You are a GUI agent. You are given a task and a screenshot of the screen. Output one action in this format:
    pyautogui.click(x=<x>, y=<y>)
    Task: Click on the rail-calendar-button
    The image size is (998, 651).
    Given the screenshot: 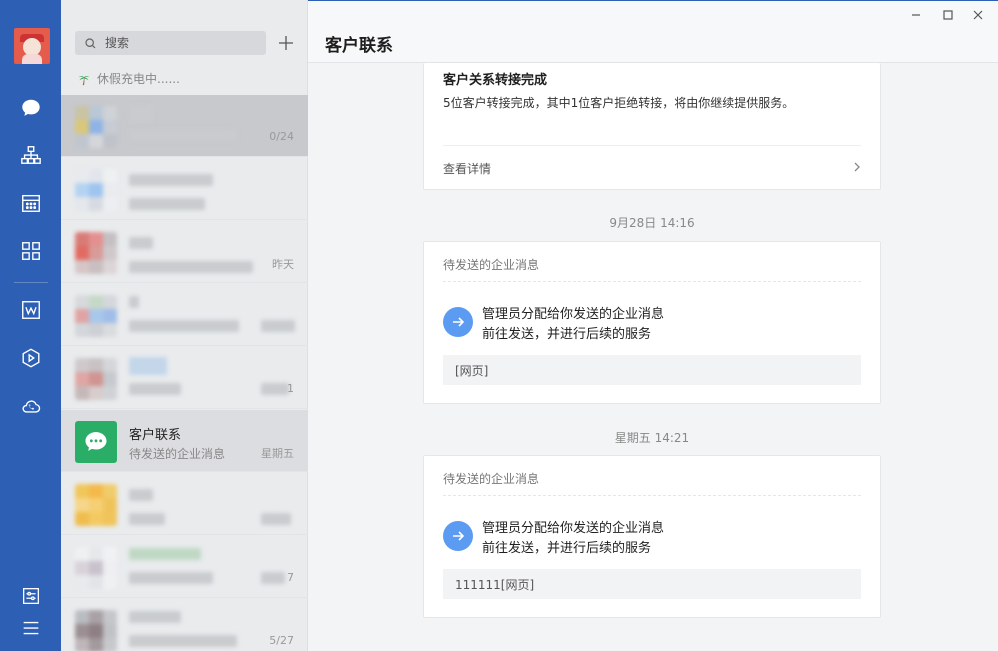 What is the action you would take?
    pyautogui.click(x=31, y=203)
    